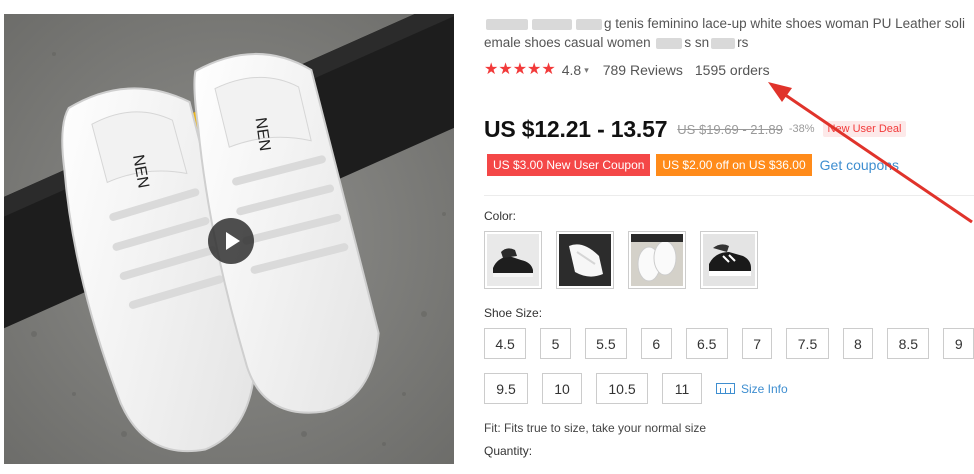 The width and height of the screenshot is (974, 474). What do you see at coordinates (729, 343) in the screenshot?
I see `size-row-1: 4.5 5 5.5 6 6.5 7 7.5 8 8.5 9` at bounding box center [729, 343].